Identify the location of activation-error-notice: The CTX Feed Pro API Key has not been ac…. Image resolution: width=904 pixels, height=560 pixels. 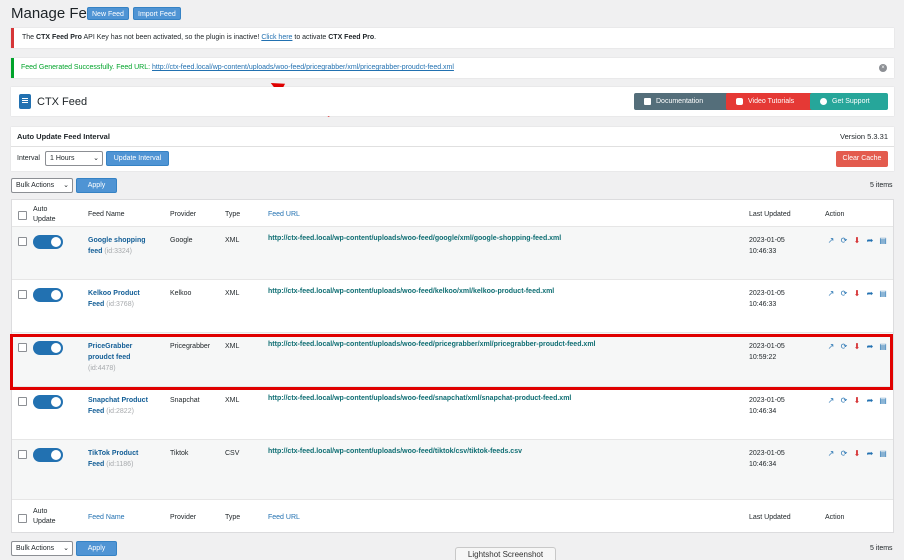
(452, 38).